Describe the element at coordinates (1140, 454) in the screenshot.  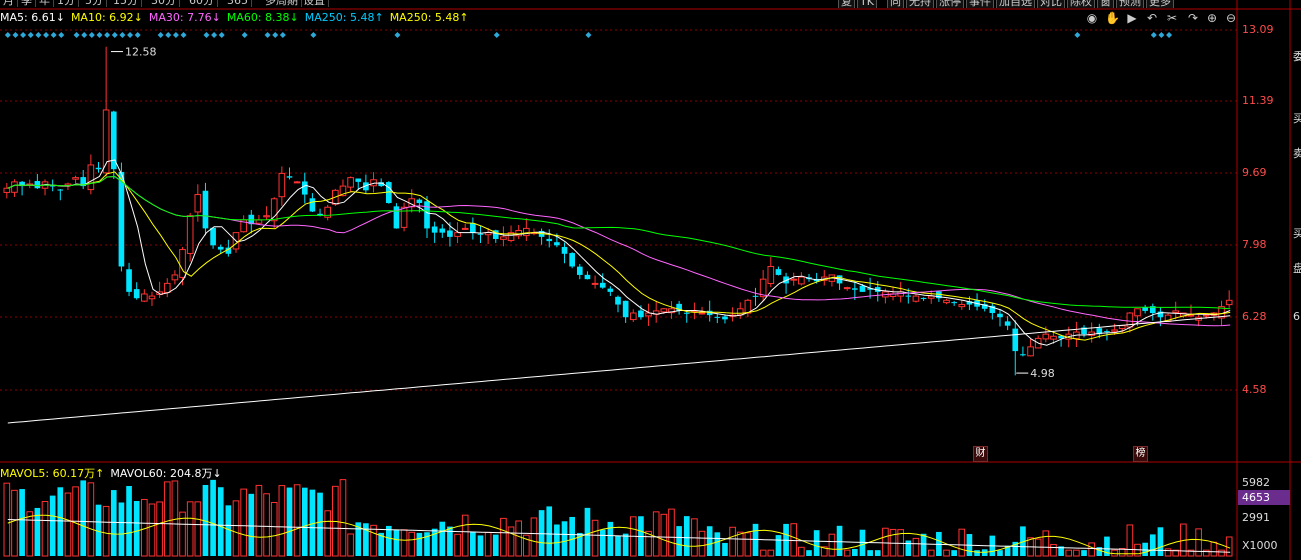
I see `event-marker-list: 榜` at that location.